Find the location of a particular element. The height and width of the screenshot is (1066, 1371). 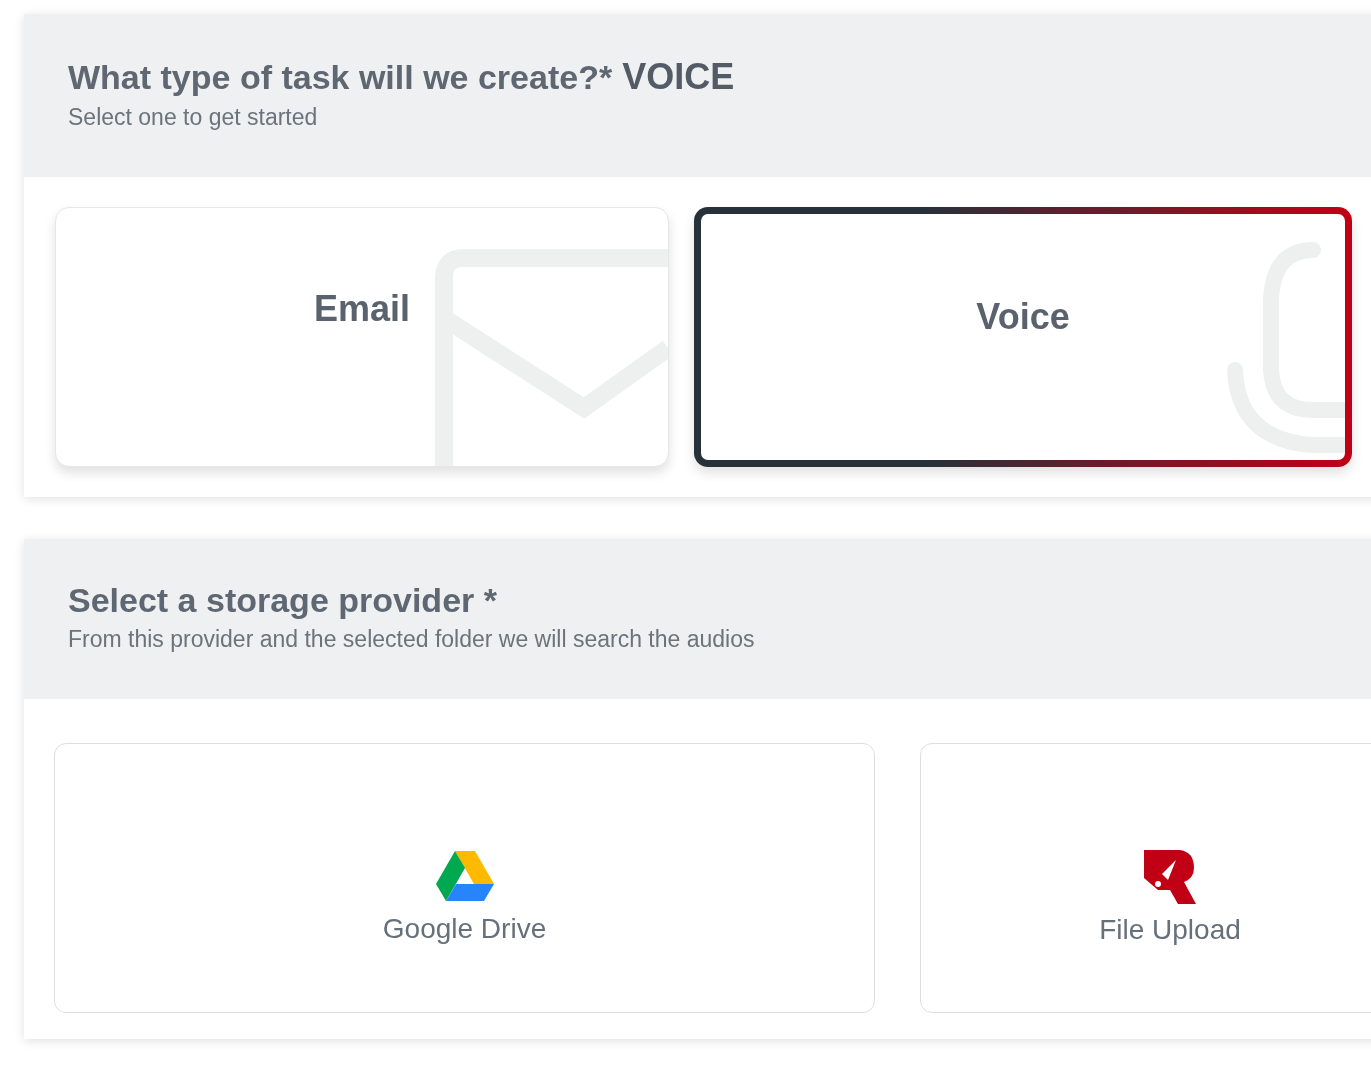

envelope-icon is located at coordinates (551, 357).